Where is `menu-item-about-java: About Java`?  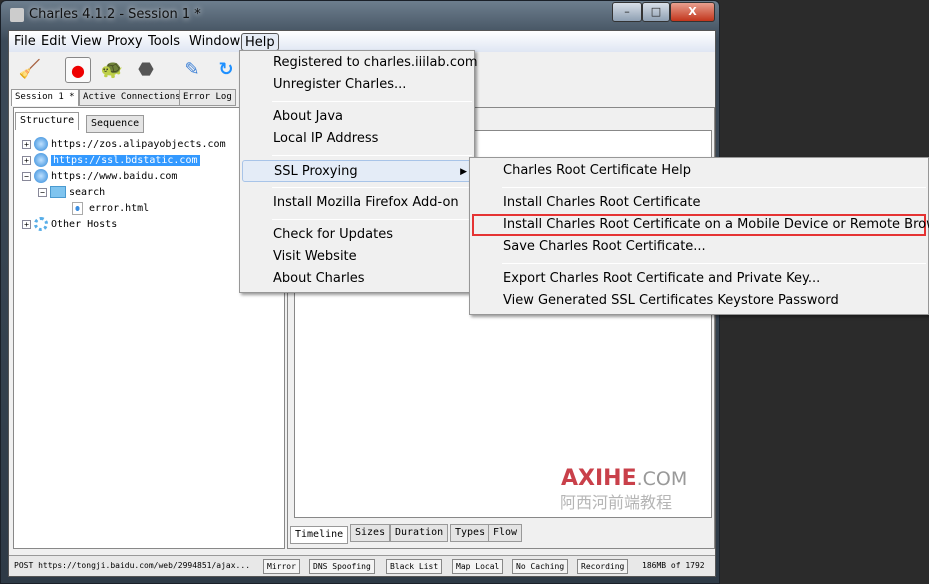 menu-item-about-java: About Java is located at coordinates (357, 117).